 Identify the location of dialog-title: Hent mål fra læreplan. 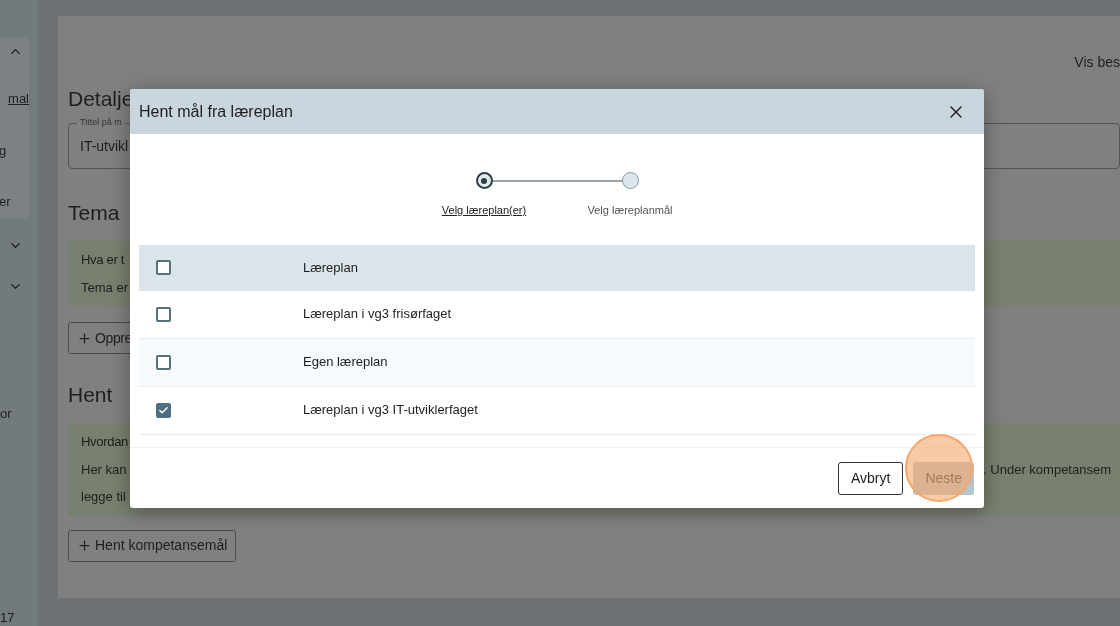
(216, 111).